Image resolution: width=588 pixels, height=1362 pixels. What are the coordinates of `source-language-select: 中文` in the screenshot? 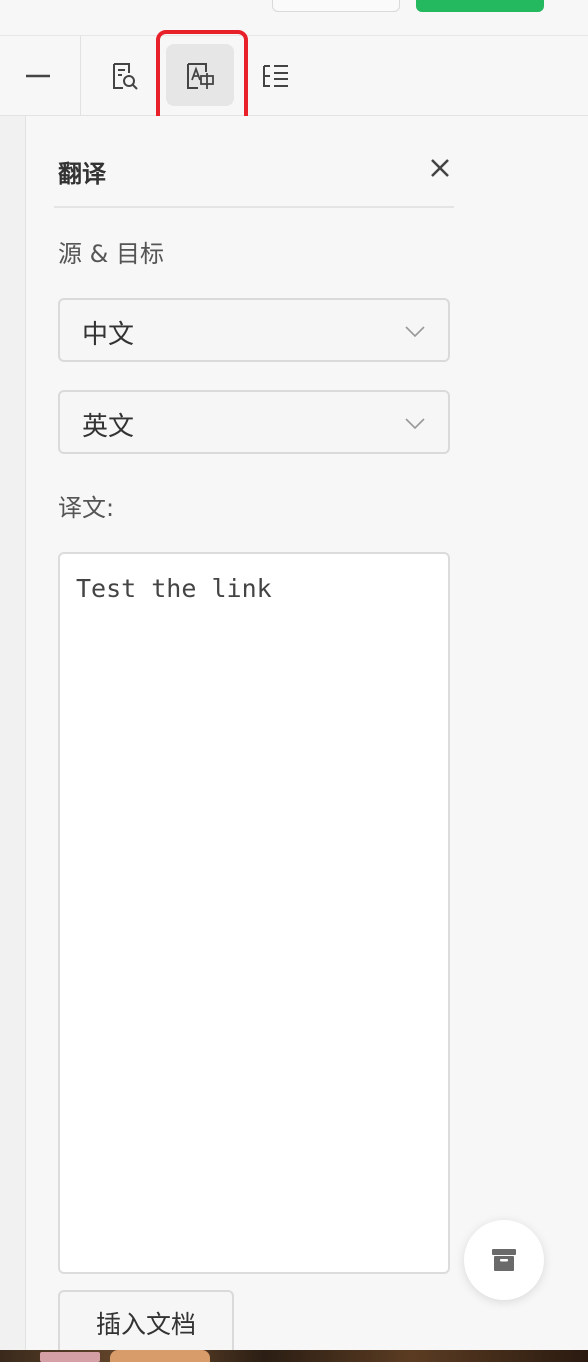 It's located at (254, 330).